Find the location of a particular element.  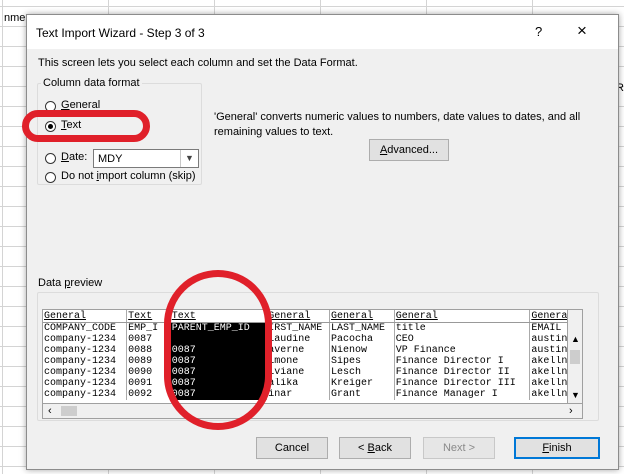

scroll-left-icon: ‹ is located at coordinates (50, 411).